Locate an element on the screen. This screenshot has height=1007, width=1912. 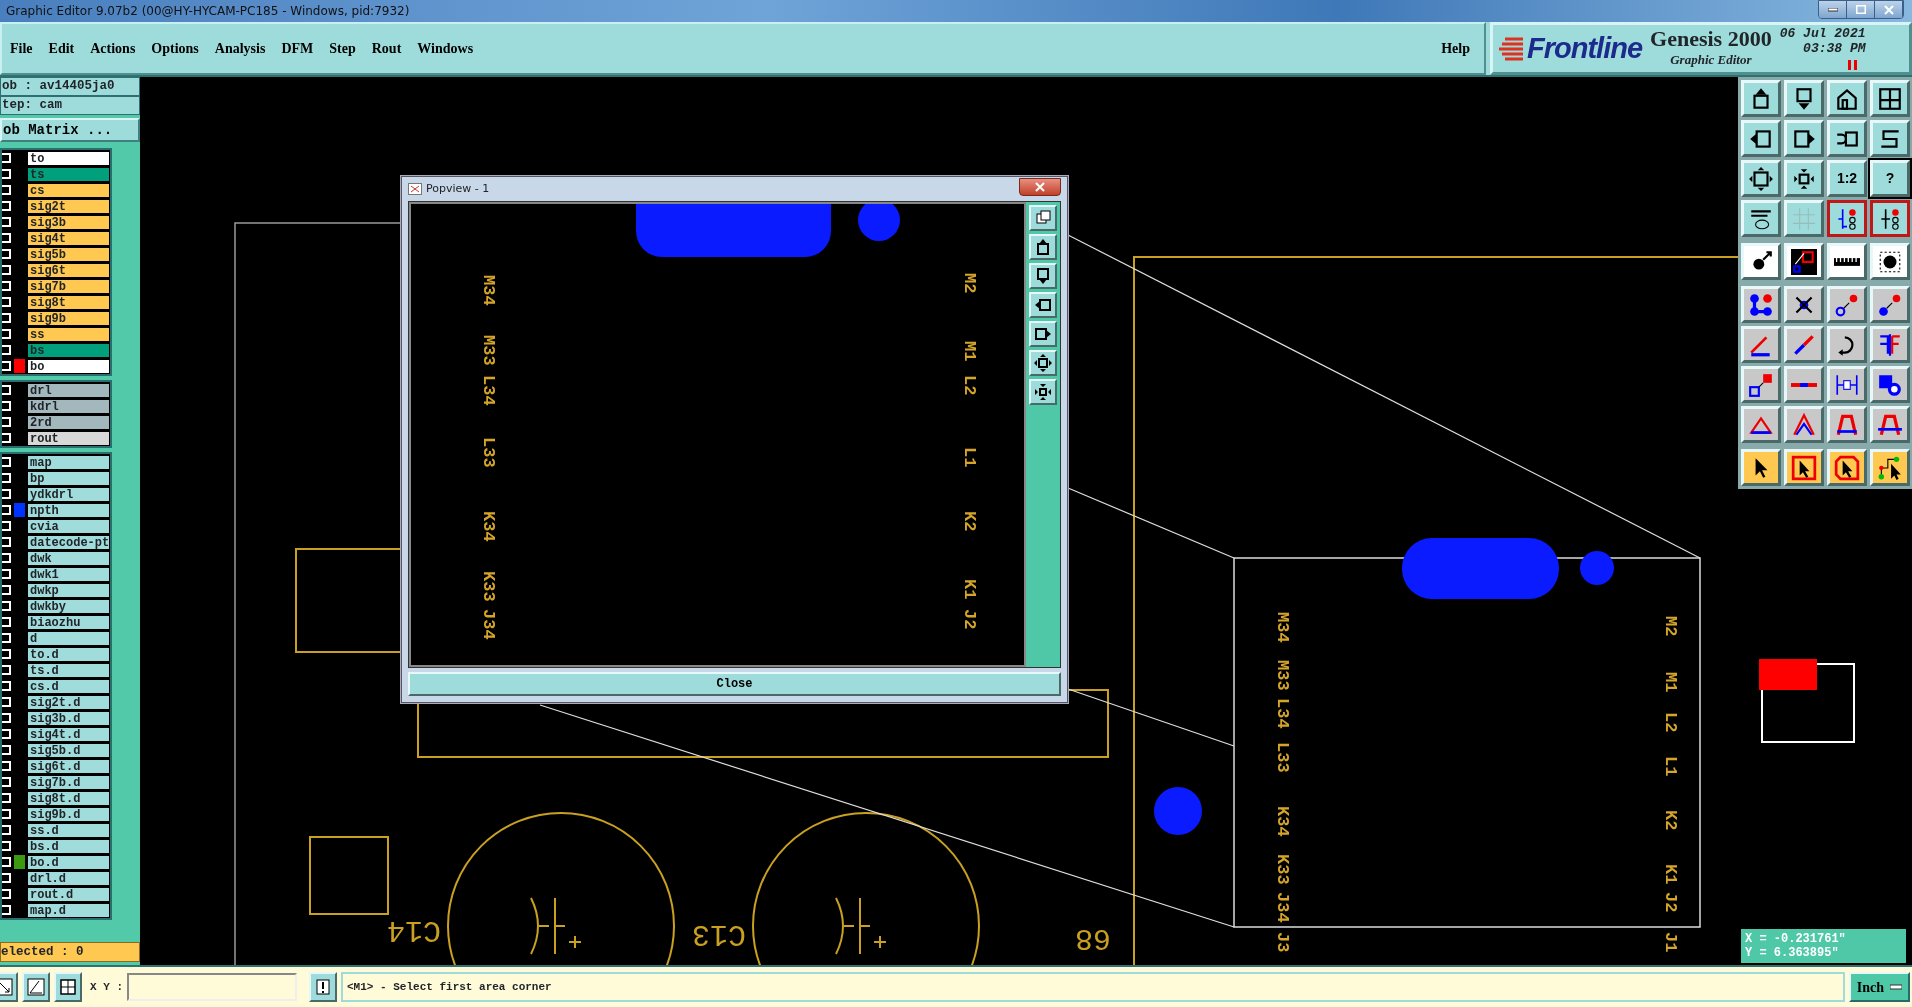
layer-name: sig7b.d is located at coordinates (68, 782).